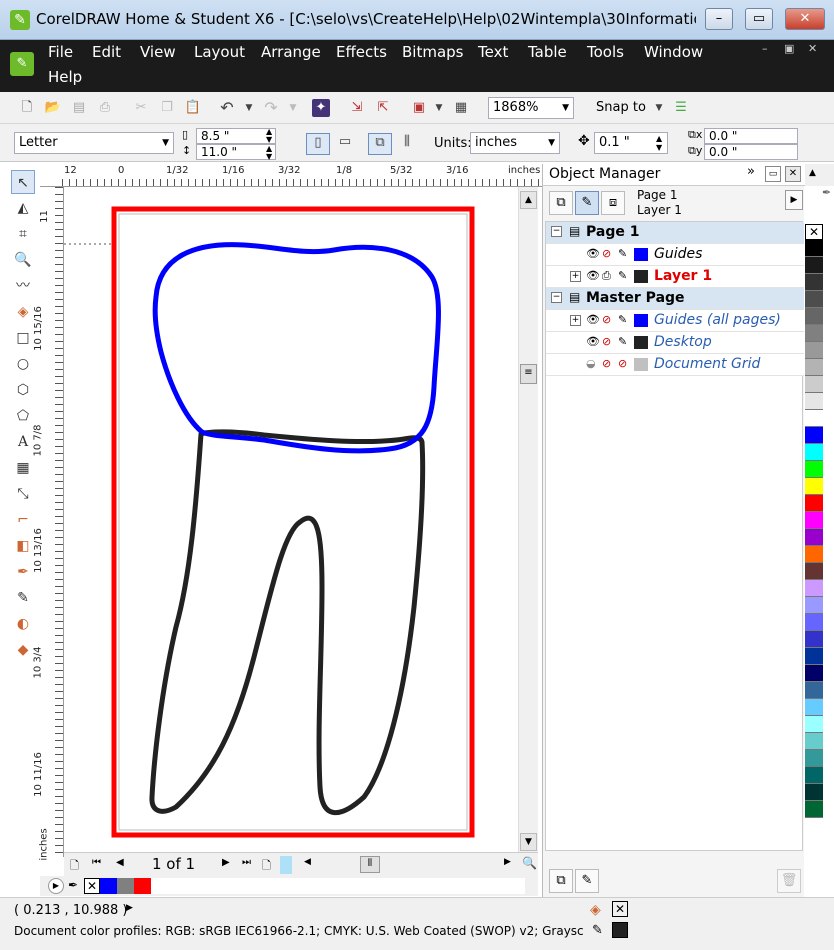  What do you see at coordinates (805, 19) in the screenshot?
I see `close-button: ✕` at bounding box center [805, 19].